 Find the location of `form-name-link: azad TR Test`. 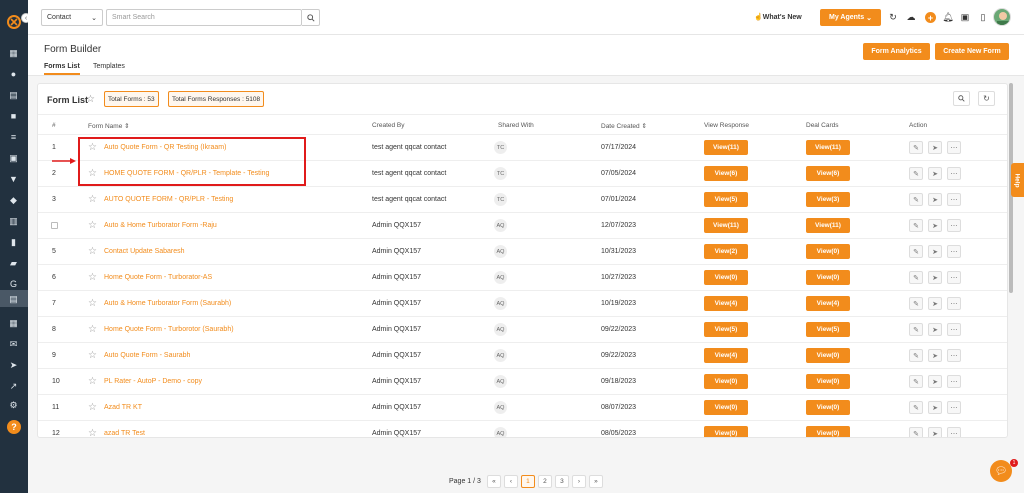

form-name-link: azad TR Test is located at coordinates (124, 433).